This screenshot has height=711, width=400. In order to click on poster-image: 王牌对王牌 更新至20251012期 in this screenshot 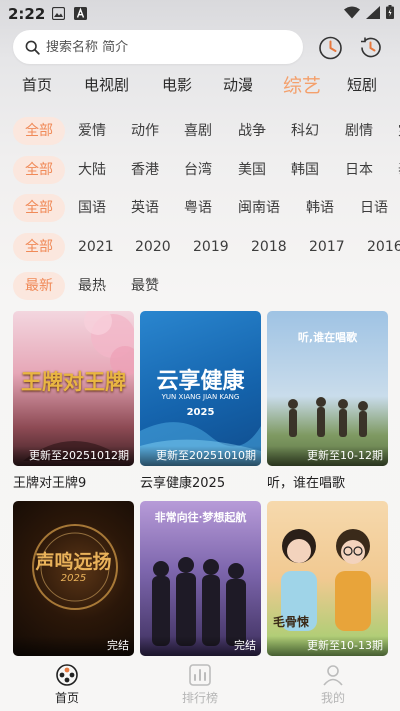, I will do `click(73, 388)`.